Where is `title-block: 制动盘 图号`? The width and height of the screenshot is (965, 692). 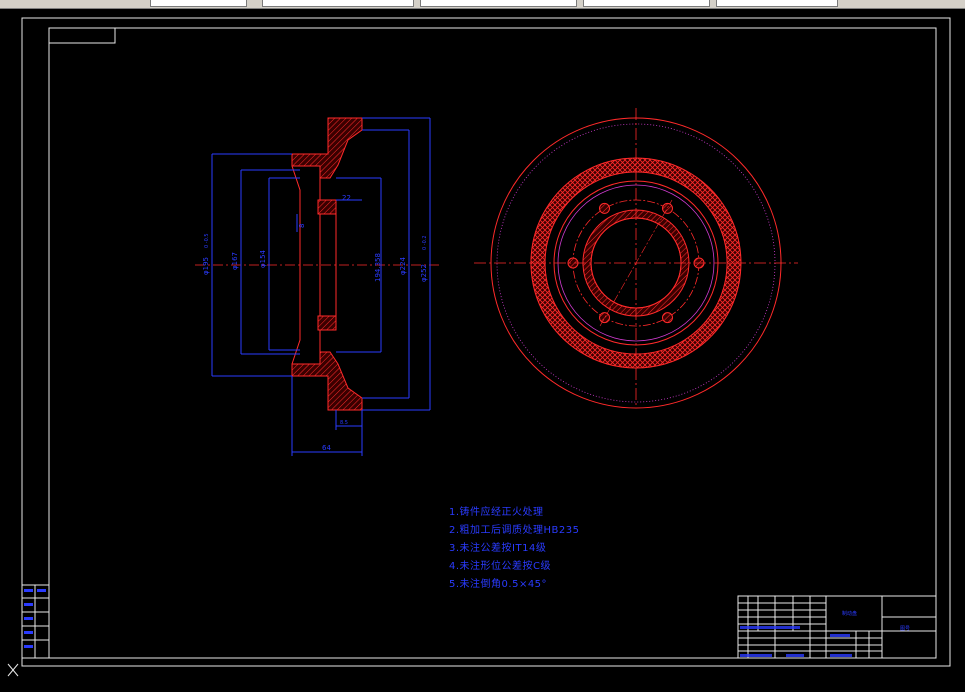
title-block: 制动盘 图号 is located at coordinates (837, 627).